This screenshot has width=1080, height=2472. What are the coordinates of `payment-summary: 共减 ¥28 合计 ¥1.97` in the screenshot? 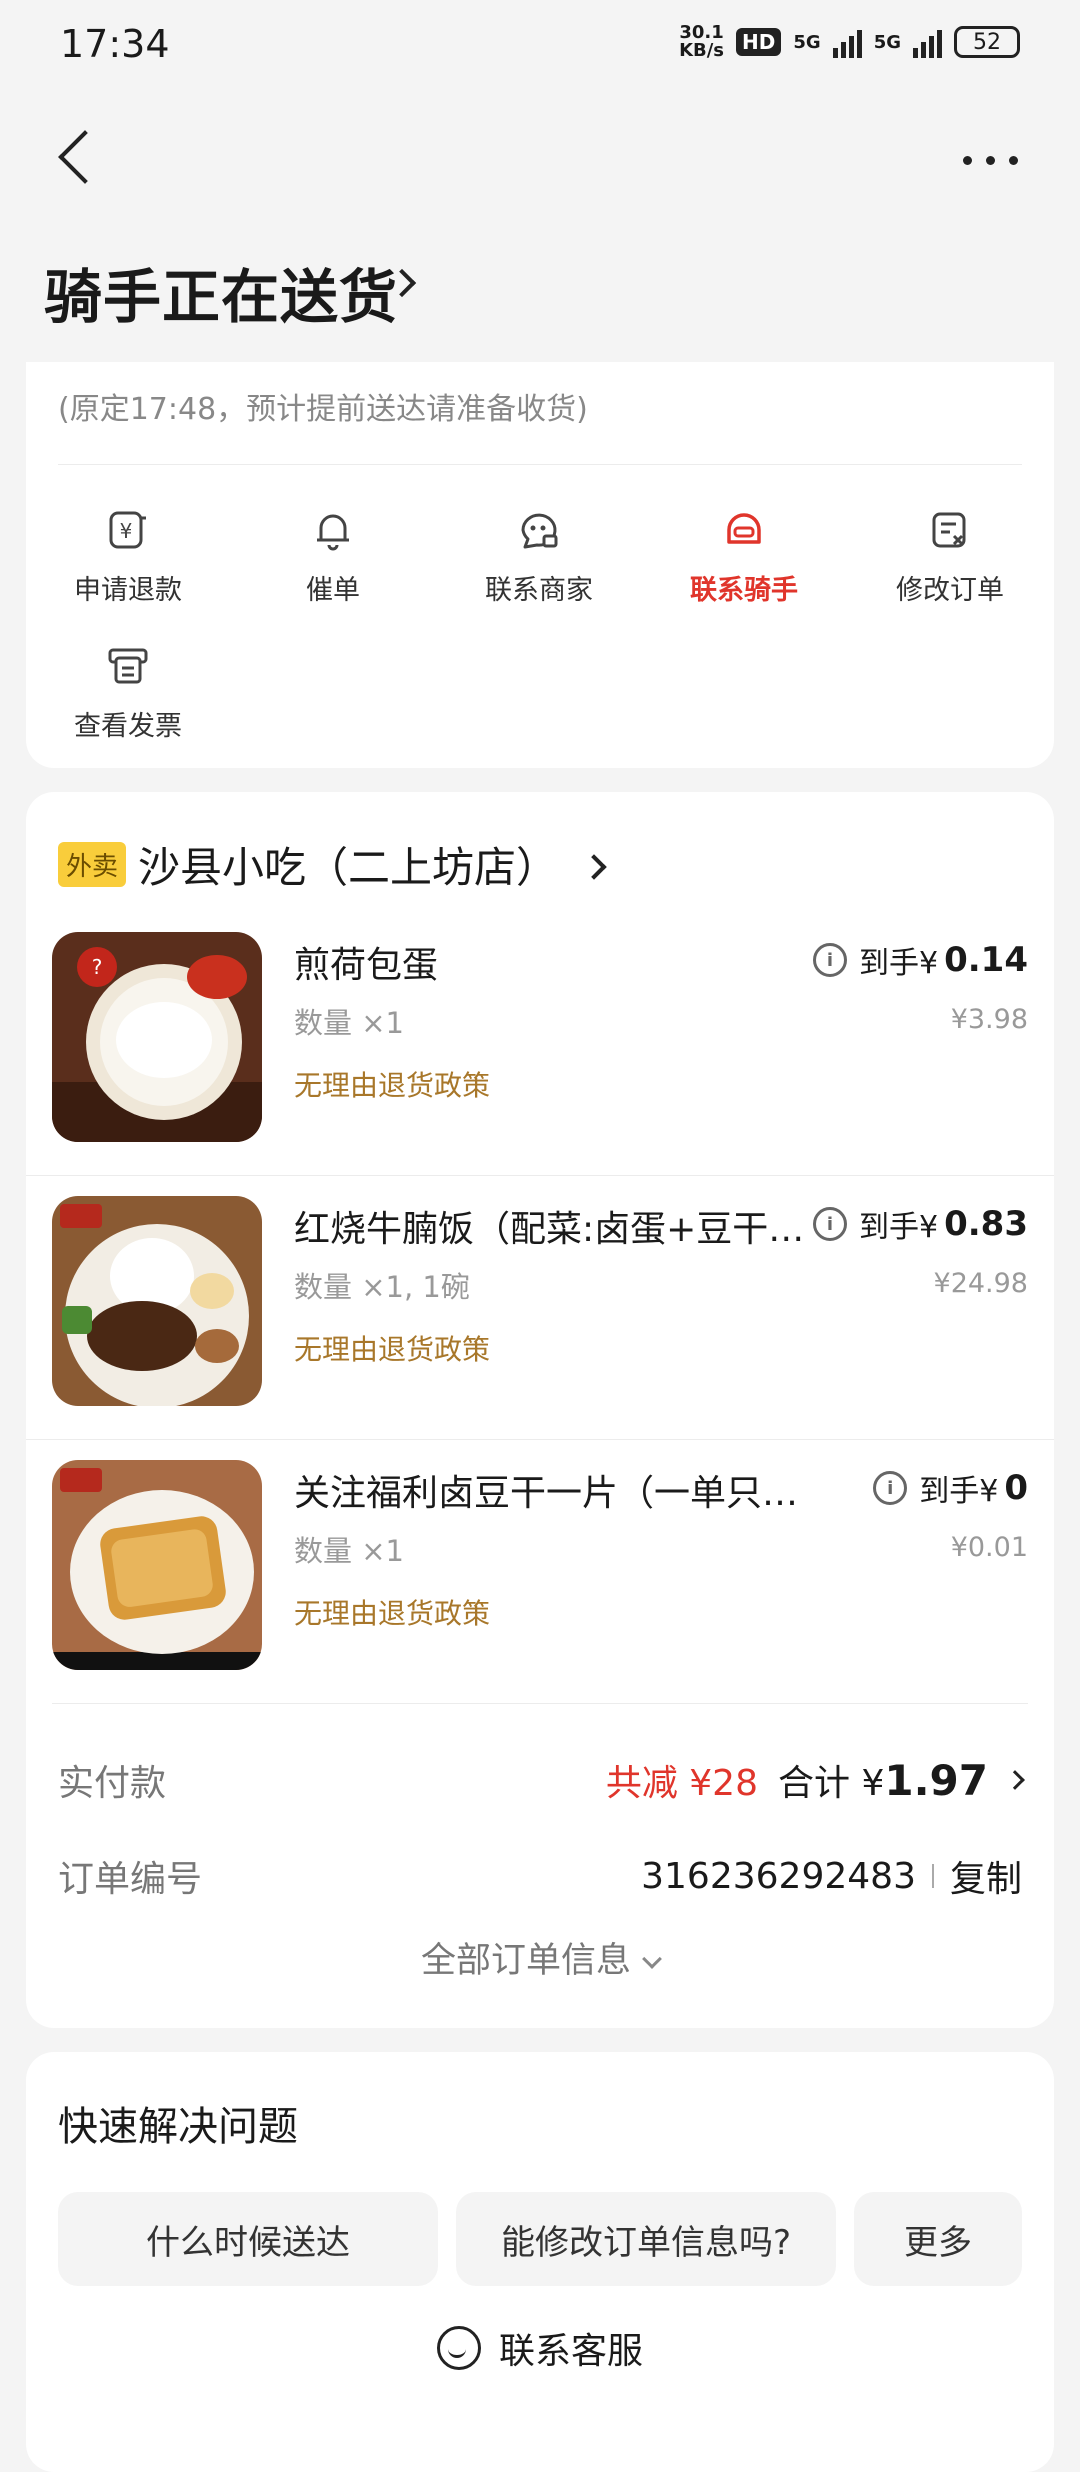 It's located at (815, 1780).